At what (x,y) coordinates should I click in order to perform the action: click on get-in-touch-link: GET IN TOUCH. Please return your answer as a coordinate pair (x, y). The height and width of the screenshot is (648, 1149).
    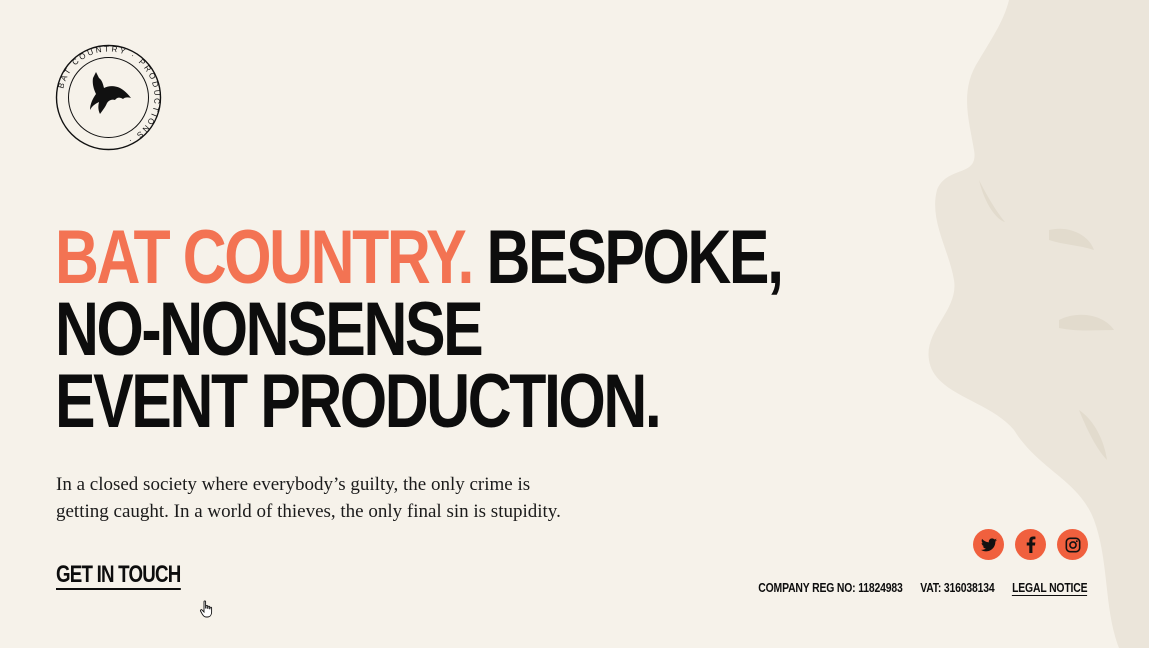
    Looking at the image, I should click on (118, 576).